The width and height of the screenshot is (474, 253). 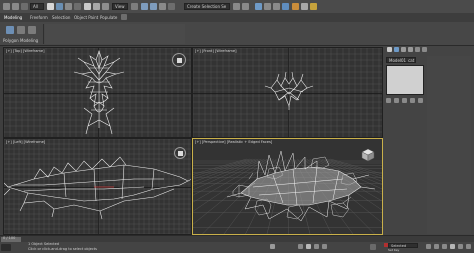 I want to click on motion-tab-icon, so click(x=410, y=49).